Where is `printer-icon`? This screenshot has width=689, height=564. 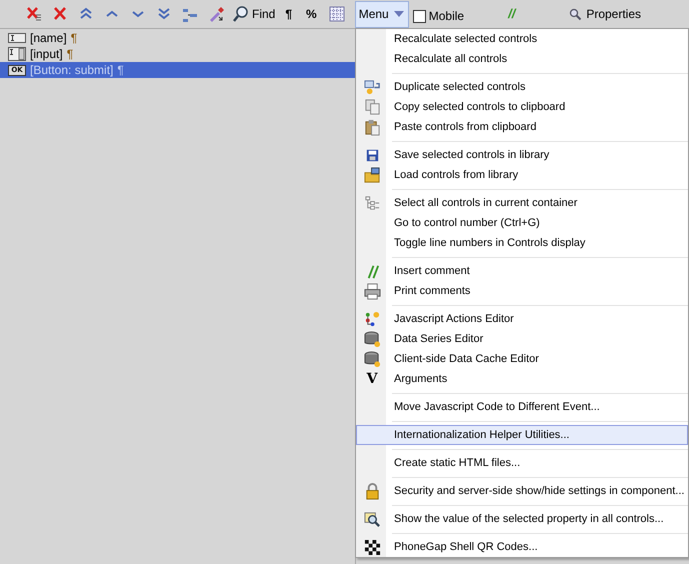 printer-icon is located at coordinates (372, 291).